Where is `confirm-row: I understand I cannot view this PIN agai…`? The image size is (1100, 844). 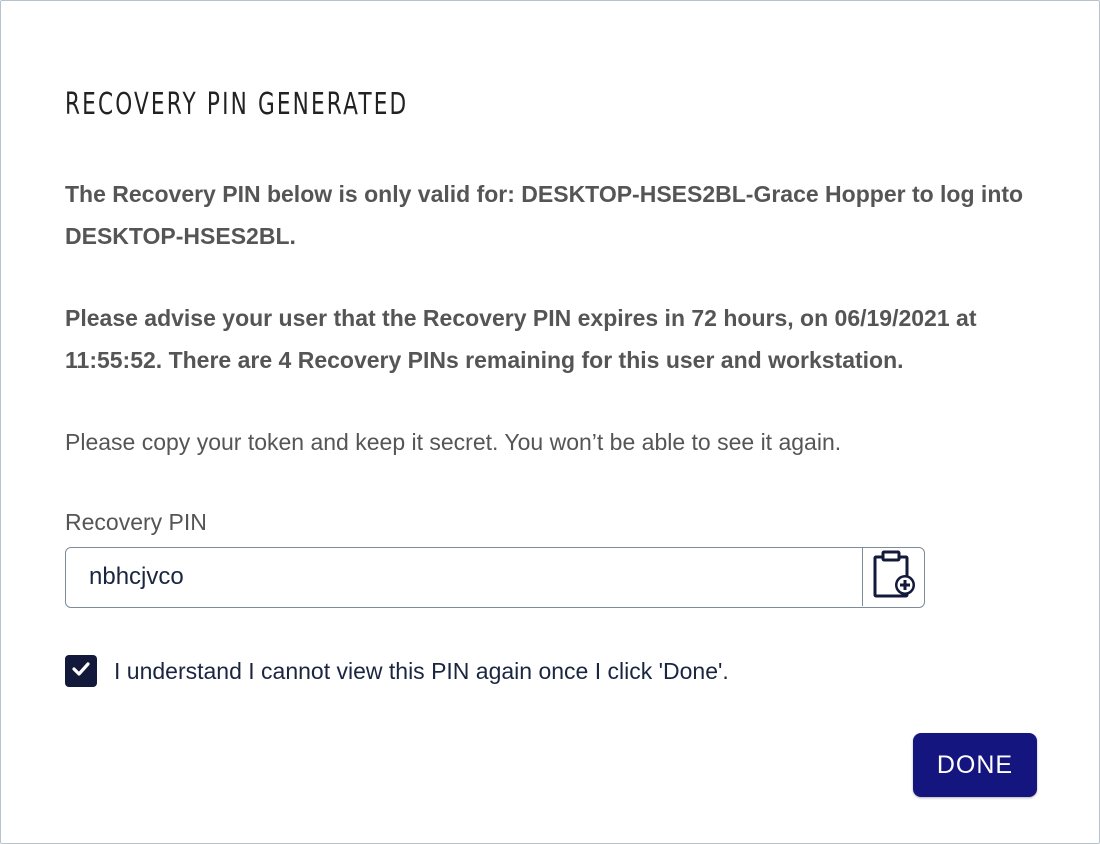
confirm-row: I understand I cannot view this PIN agai… is located at coordinates (397, 671).